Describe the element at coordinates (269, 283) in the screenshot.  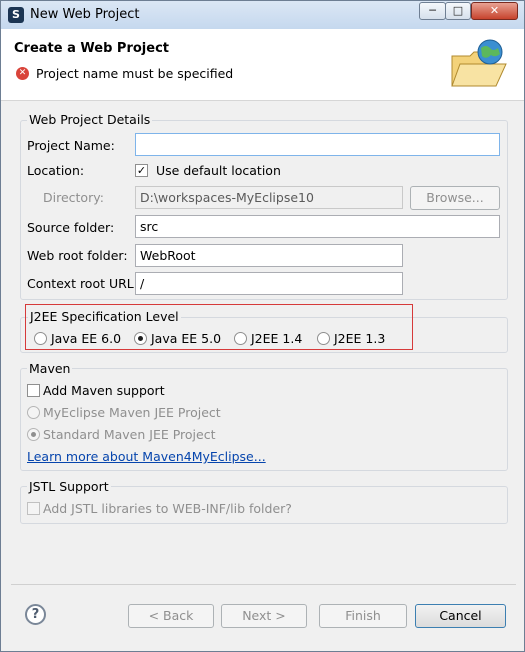
I see `context-root-url-input: /` at that location.